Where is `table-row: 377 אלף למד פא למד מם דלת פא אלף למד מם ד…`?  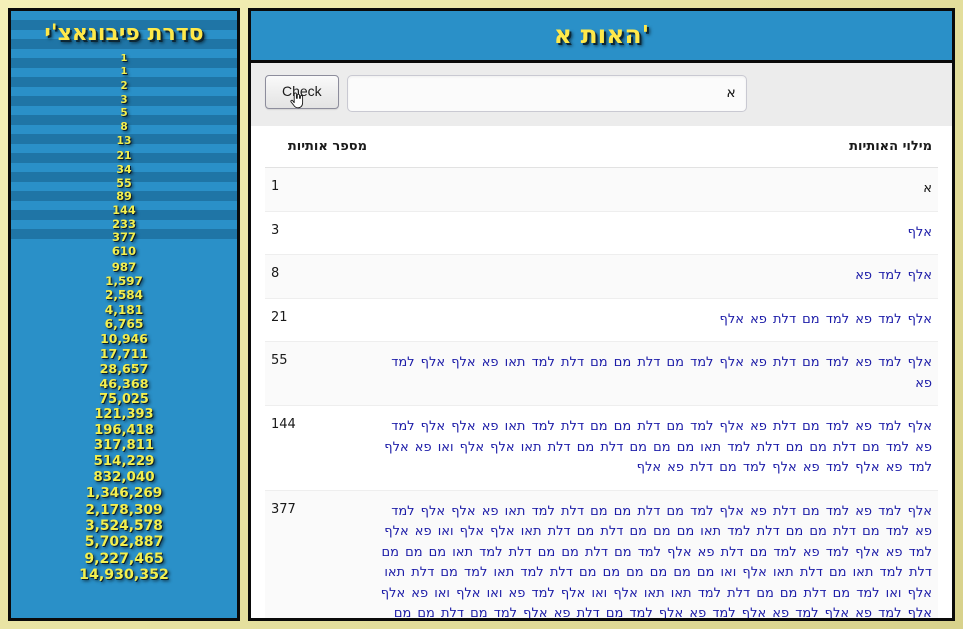
table-row: 377 אלף למד פא למד מם דלת פא אלף למד מם ד… is located at coordinates (601, 554).